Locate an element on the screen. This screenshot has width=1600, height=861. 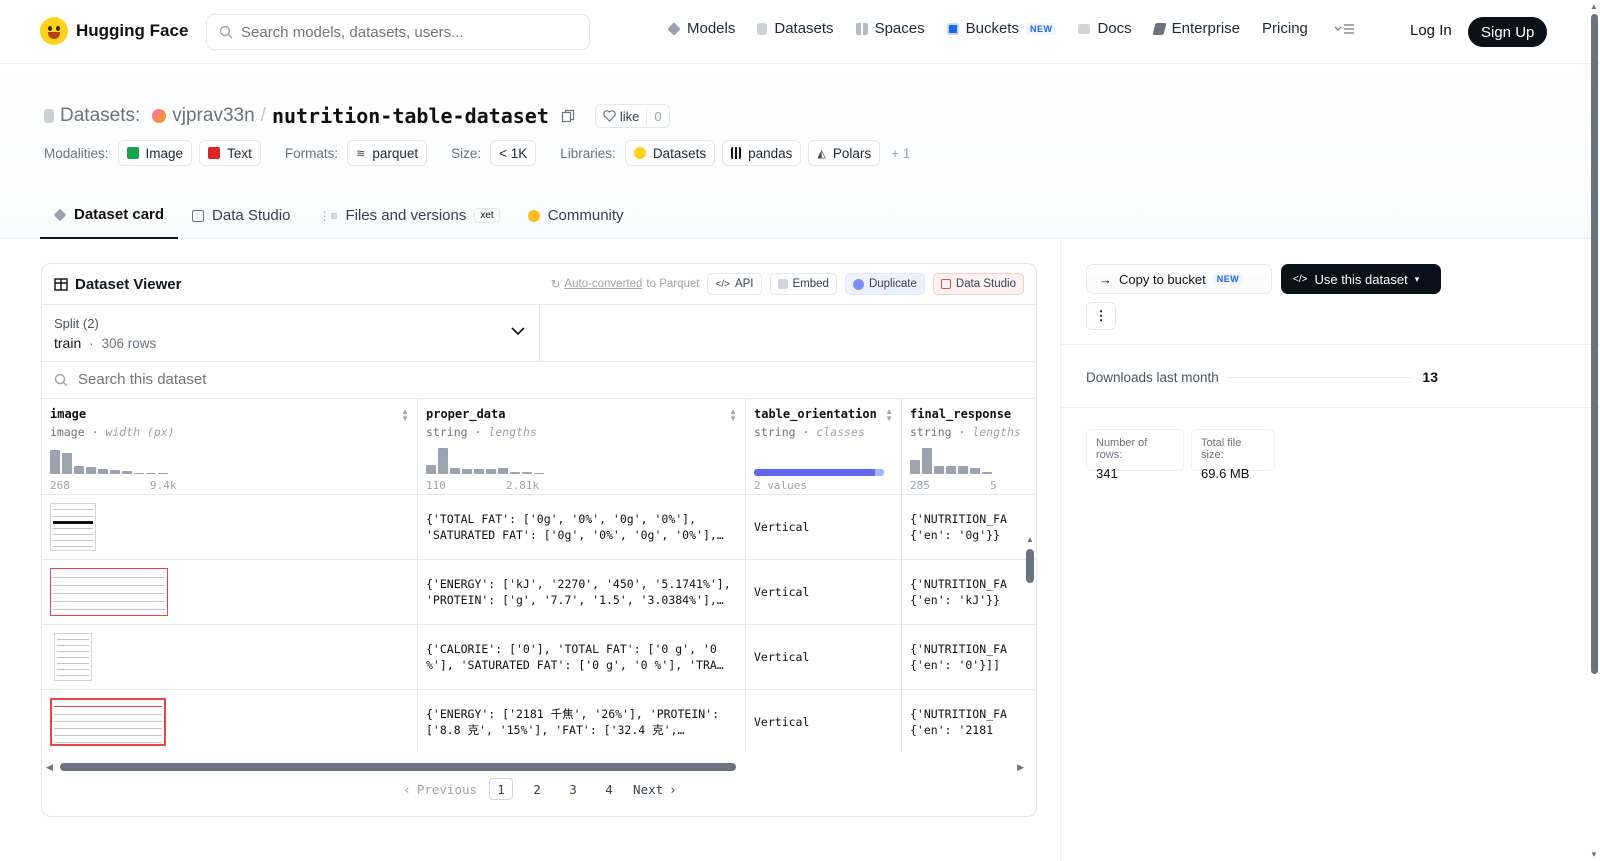
dataset-search-input is located at coordinates (378, 379).